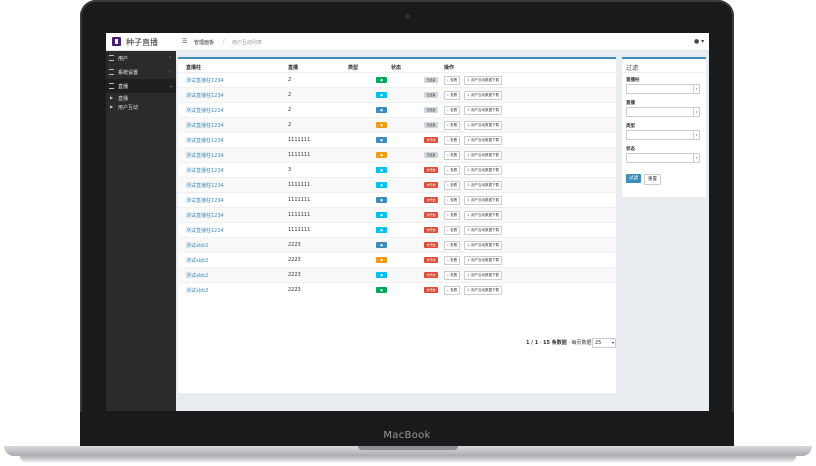  Describe the element at coordinates (652, 179) in the screenshot. I see `filter-reset-button: 重置` at that location.